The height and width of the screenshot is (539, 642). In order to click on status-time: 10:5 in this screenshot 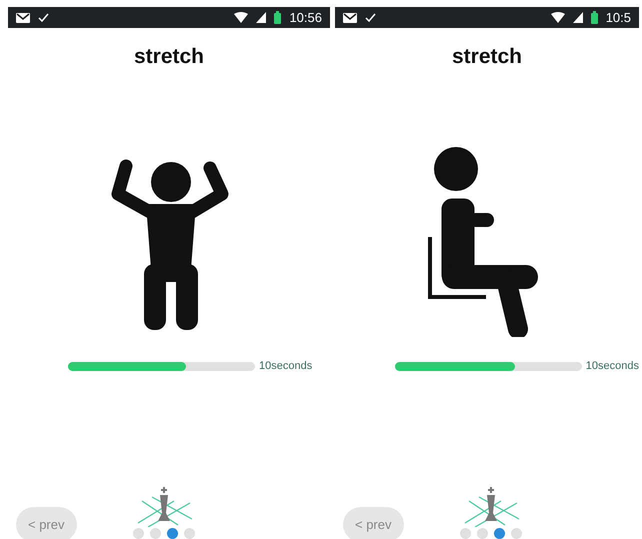, I will do `click(618, 17)`.